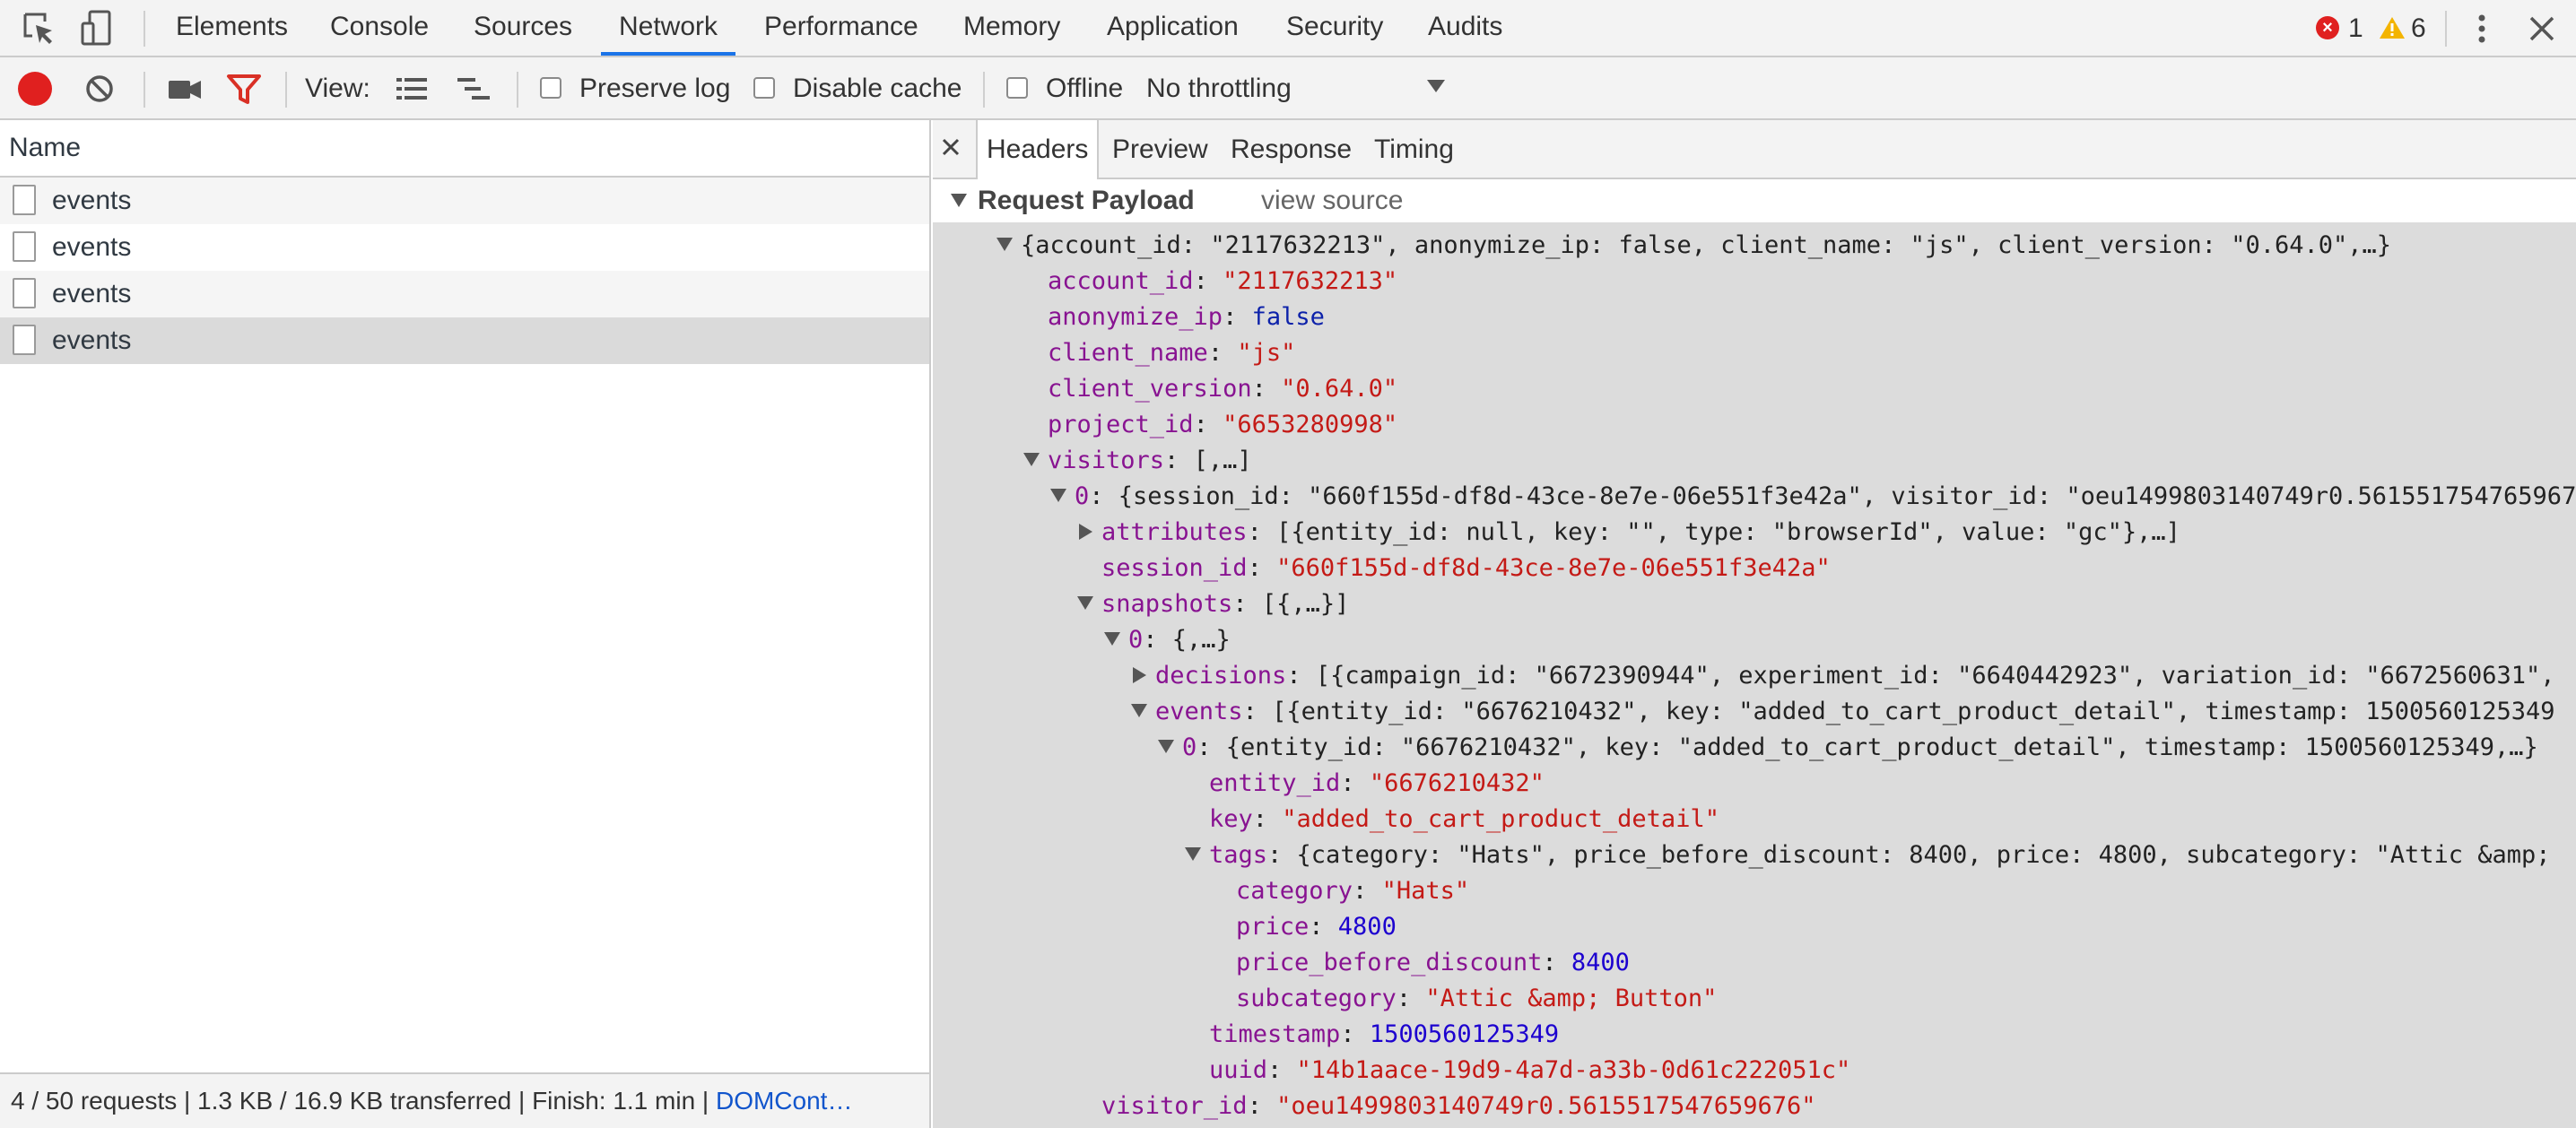 This screenshot has width=2576, height=1128. I want to click on close-detail-icon, so click(951, 147).